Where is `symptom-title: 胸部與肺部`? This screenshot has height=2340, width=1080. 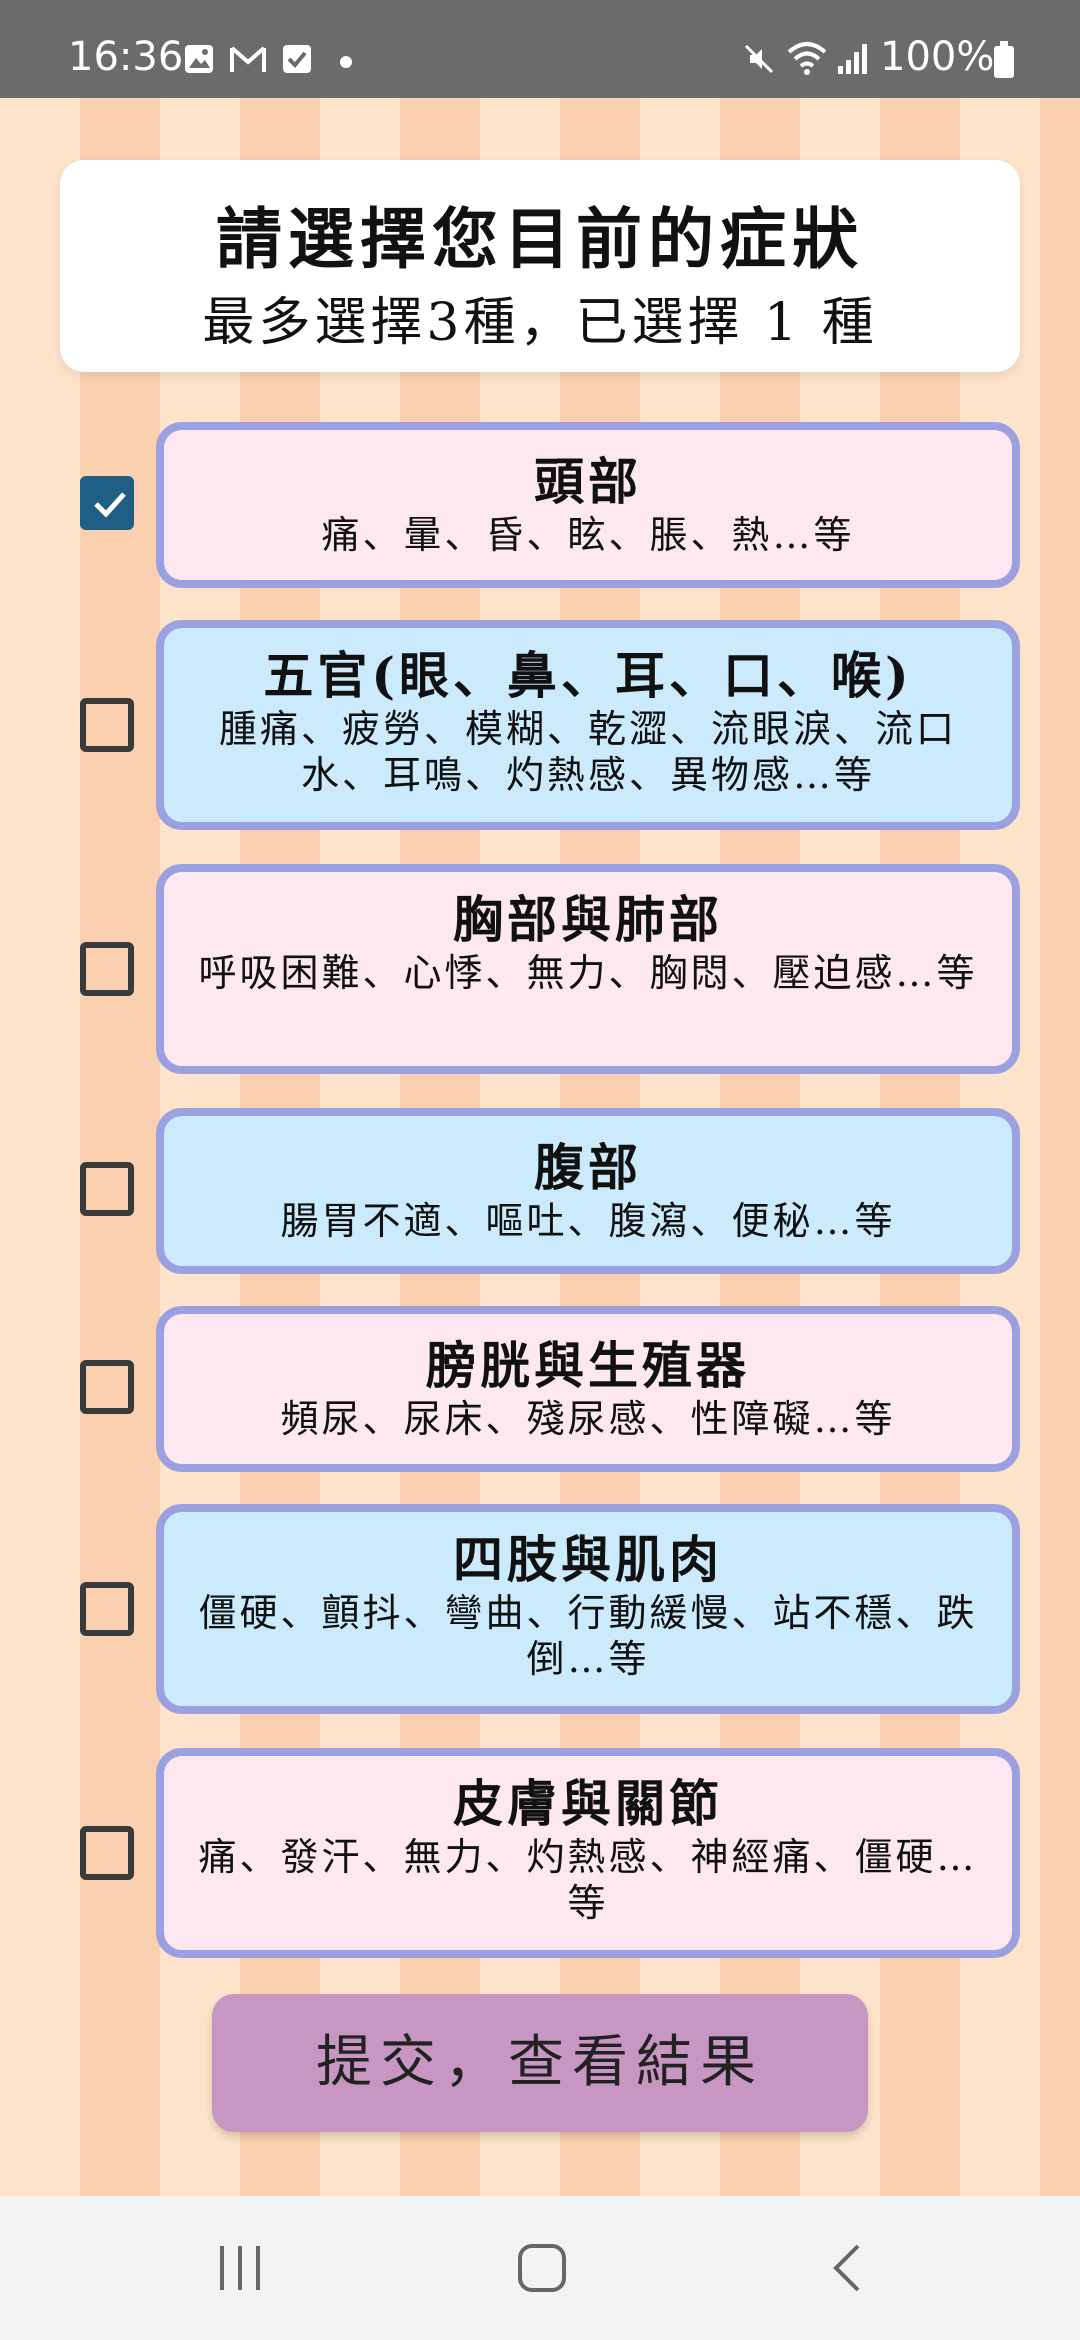
symptom-title: 胸部與肺部 is located at coordinates (588, 919).